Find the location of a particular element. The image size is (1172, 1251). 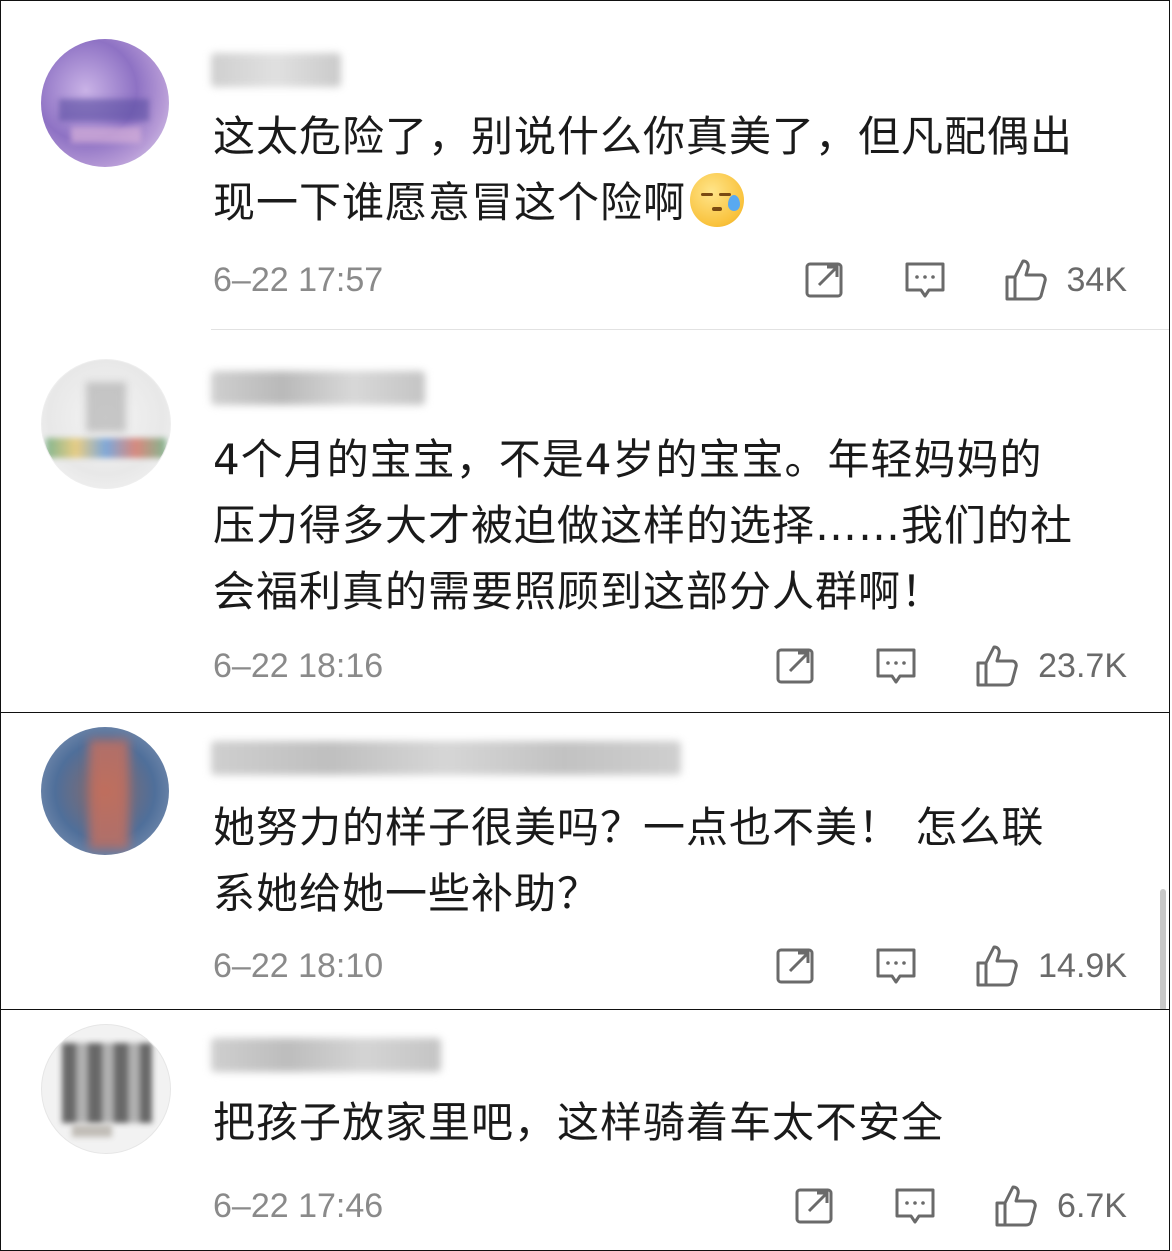

like-button: 6.7K is located at coordinates (1060, 1206).